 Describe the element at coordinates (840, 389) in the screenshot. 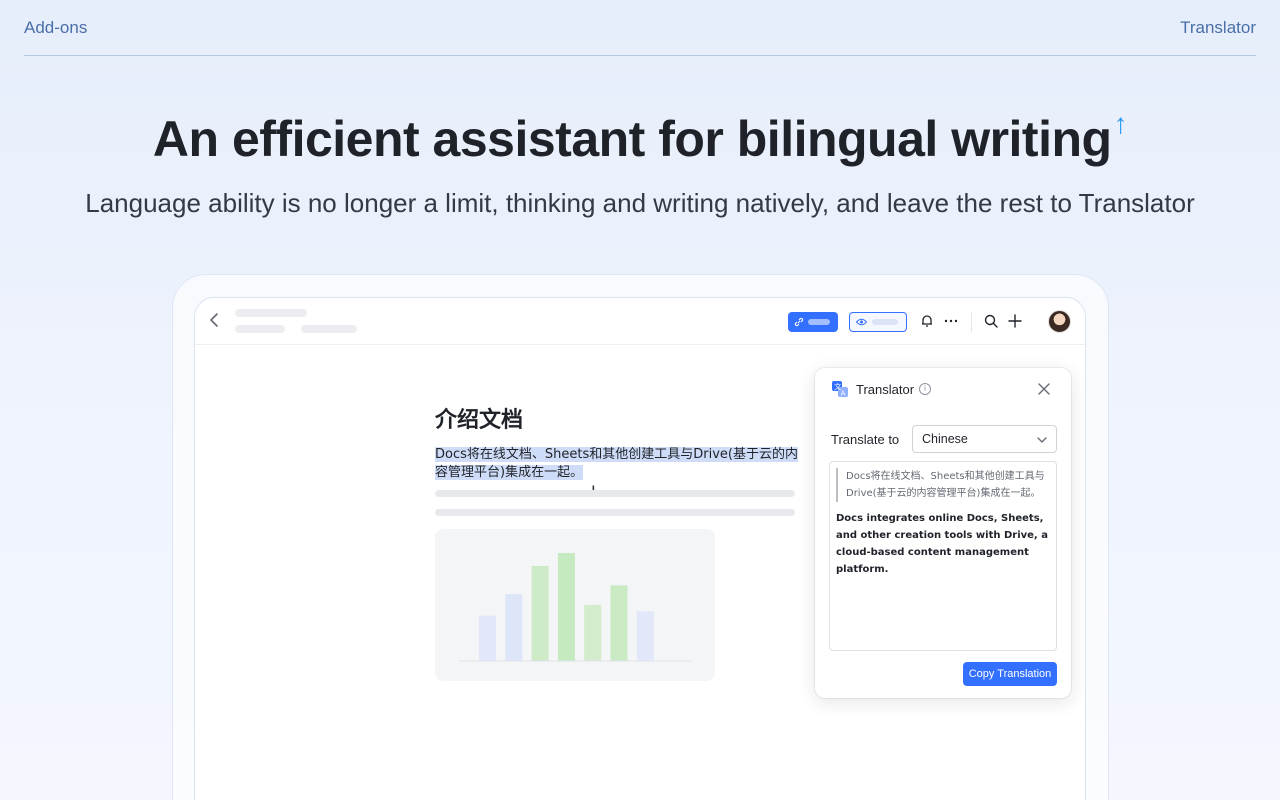

I see `translate-icon: 文 A` at that location.